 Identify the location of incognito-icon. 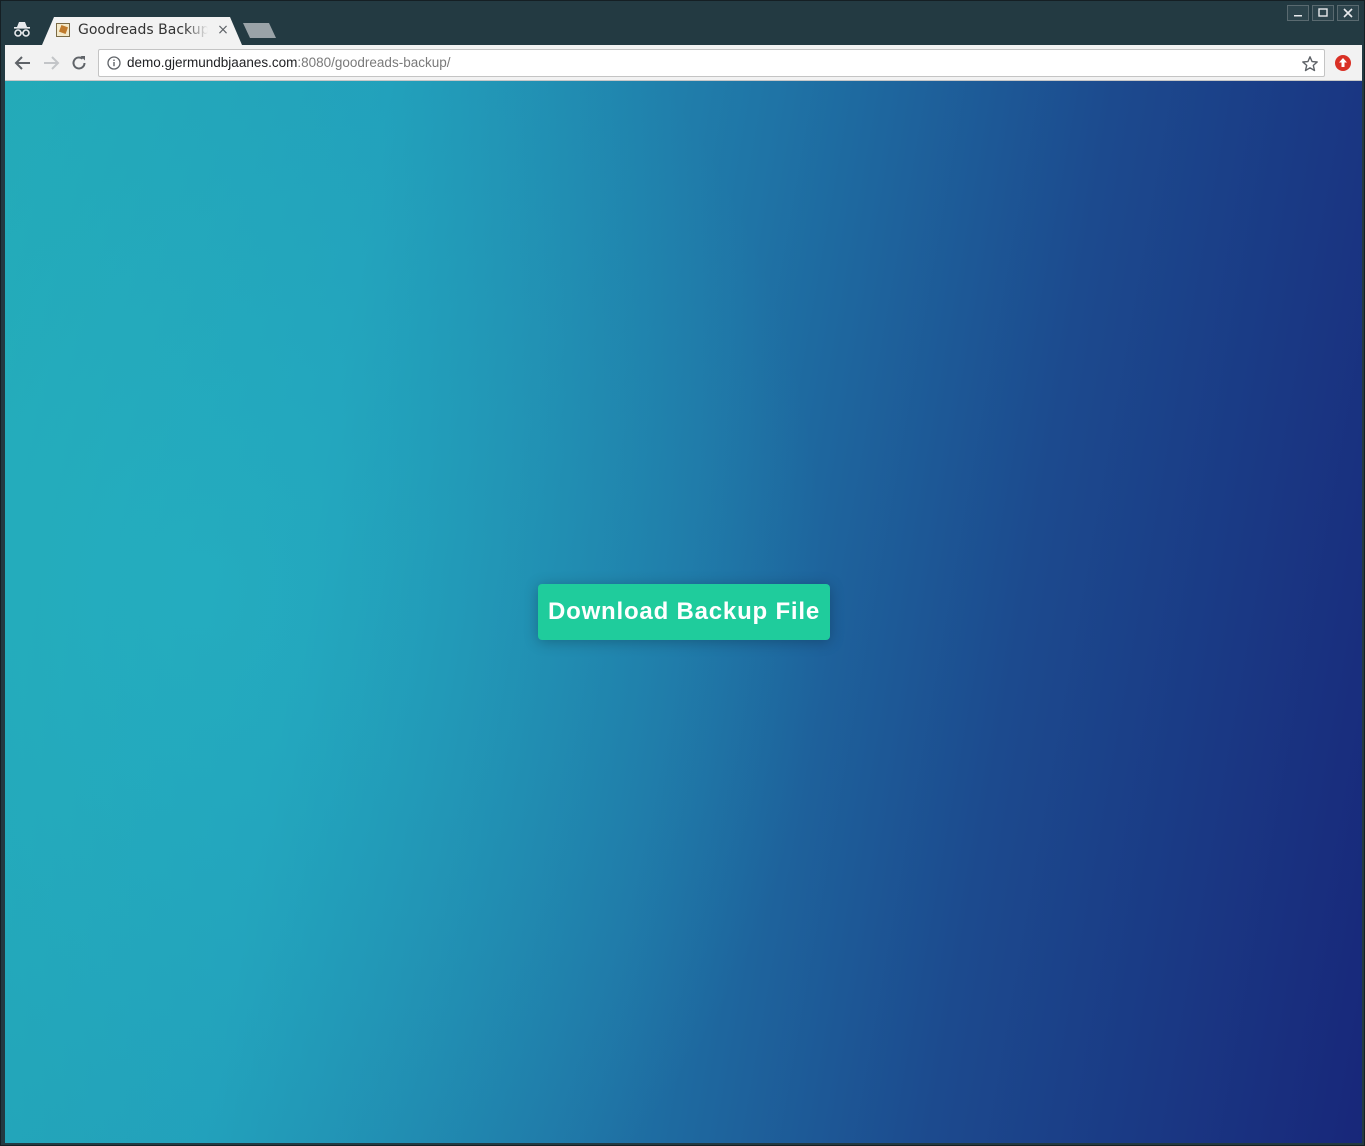
(22, 29).